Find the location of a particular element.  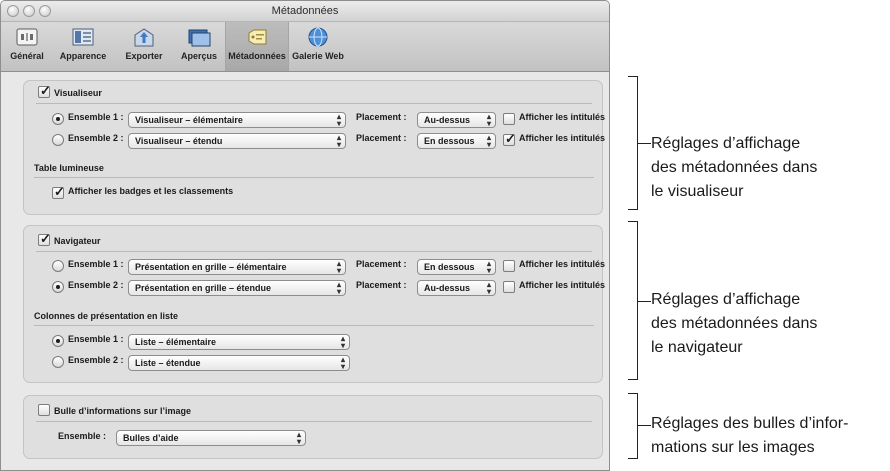

viewer-set2-popup: Visualiseur – étendu ▴ ▾ is located at coordinates (237, 141).